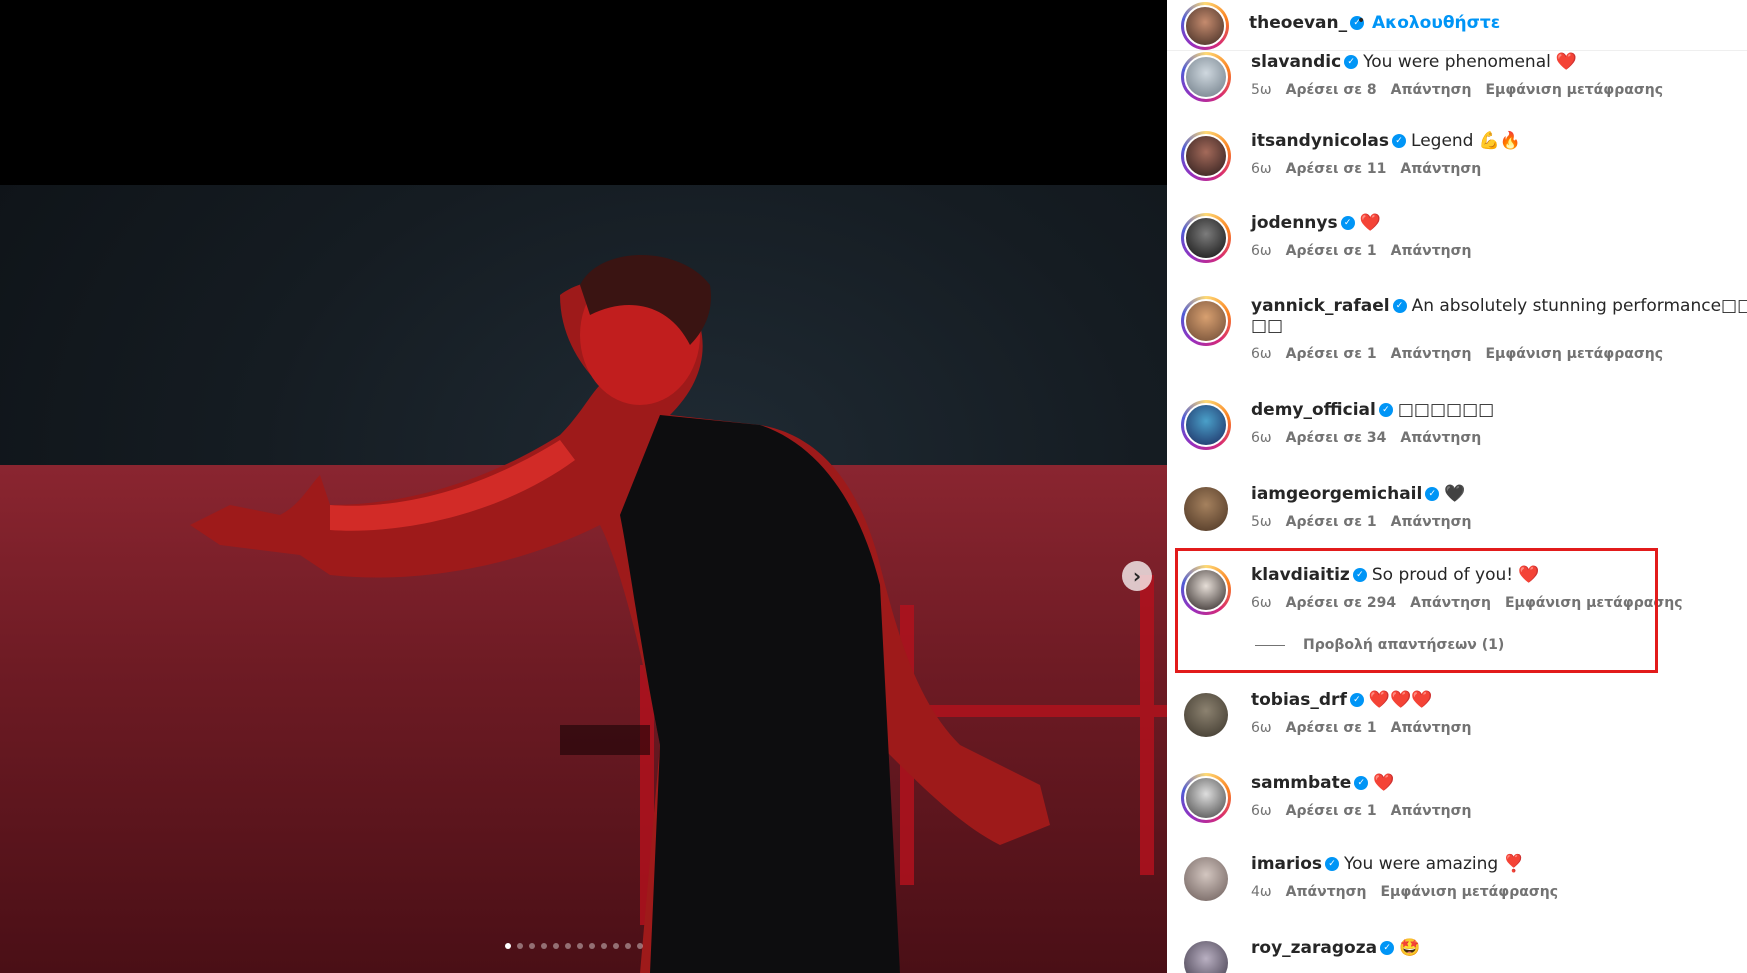 The height and width of the screenshot is (973, 1747). I want to click on comment-text: □□□□□□, so click(1446, 410).